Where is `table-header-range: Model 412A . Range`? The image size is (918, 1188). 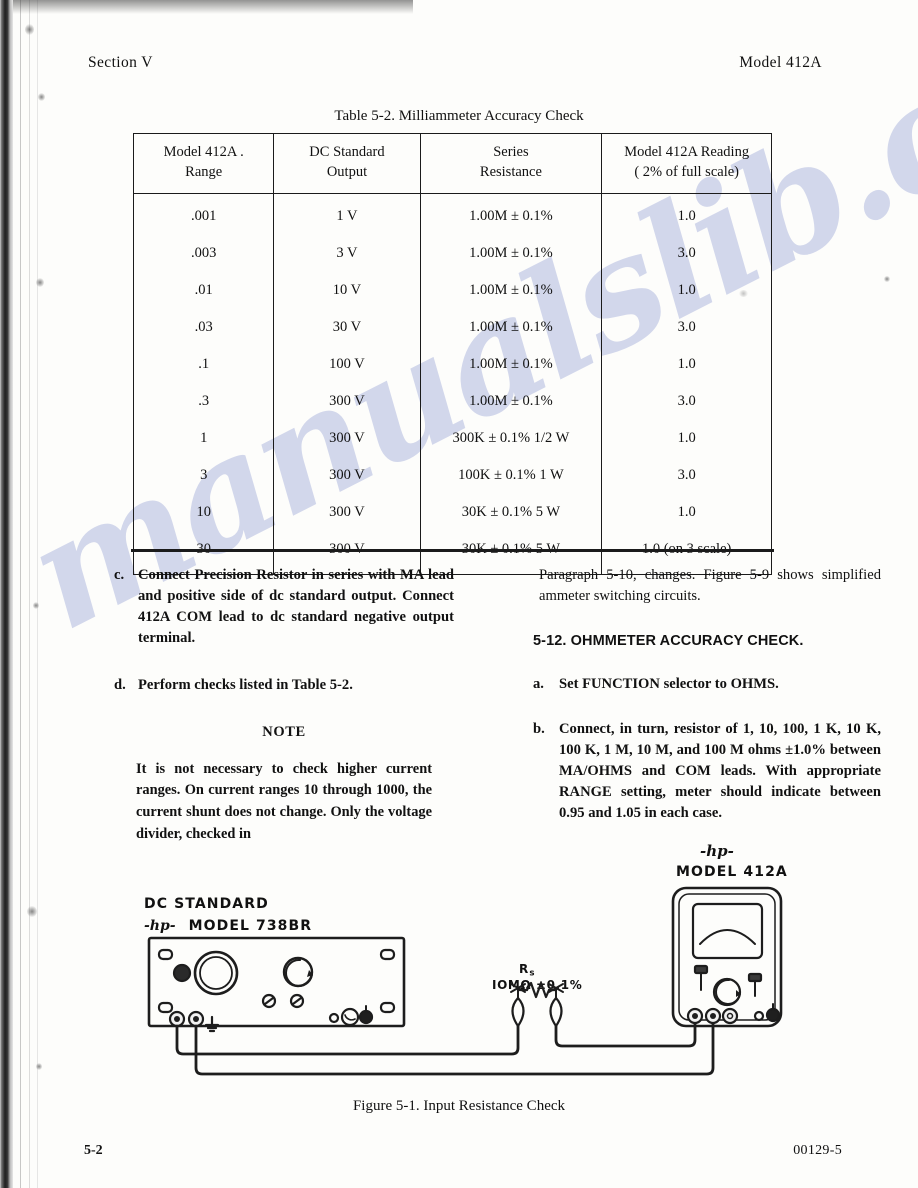 table-header-range: Model 412A . Range is located at coordinates (203, 163).